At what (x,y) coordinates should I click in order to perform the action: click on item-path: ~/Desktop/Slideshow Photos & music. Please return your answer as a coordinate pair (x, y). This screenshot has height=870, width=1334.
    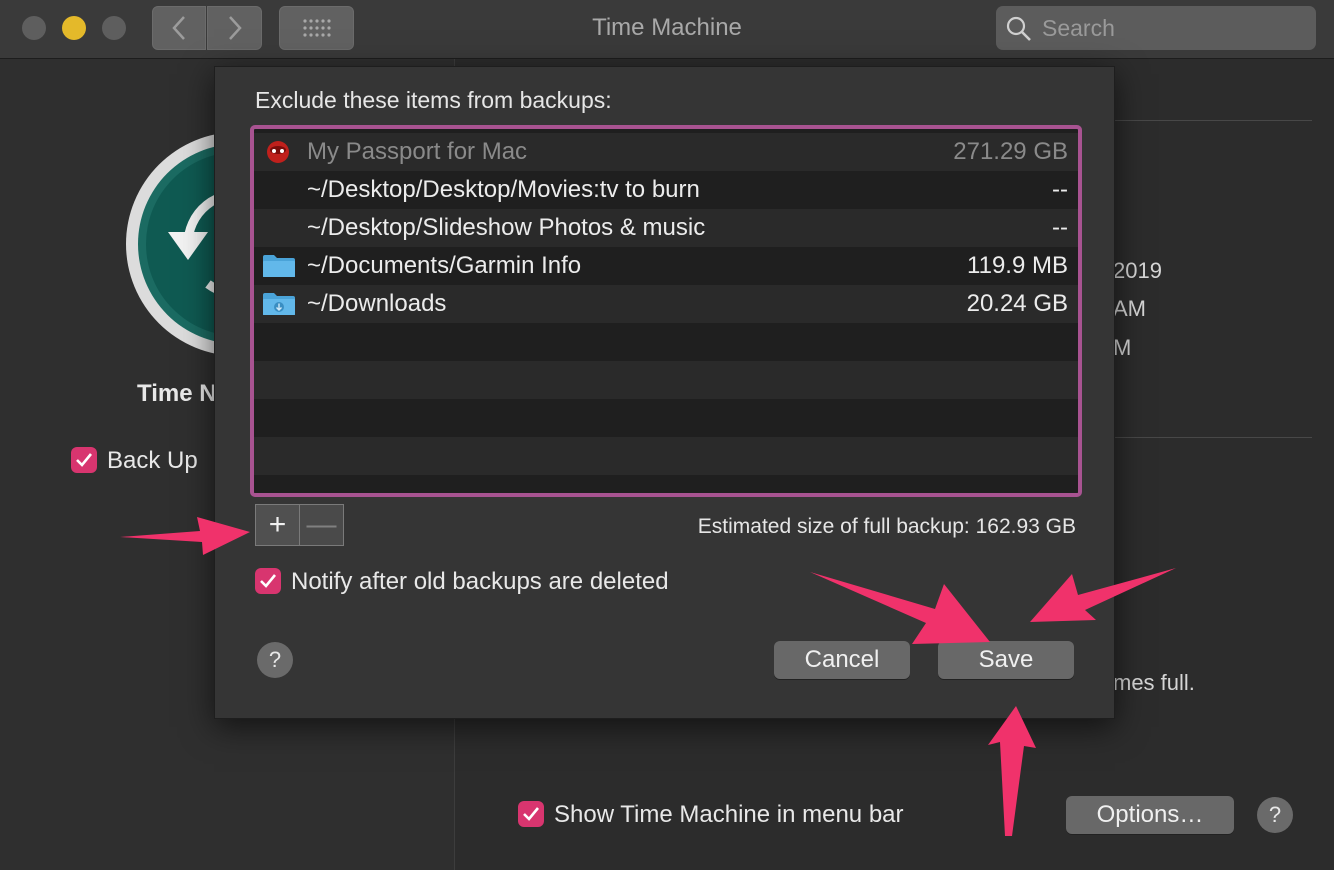
    Looking at the image, I should click on (506, 227).